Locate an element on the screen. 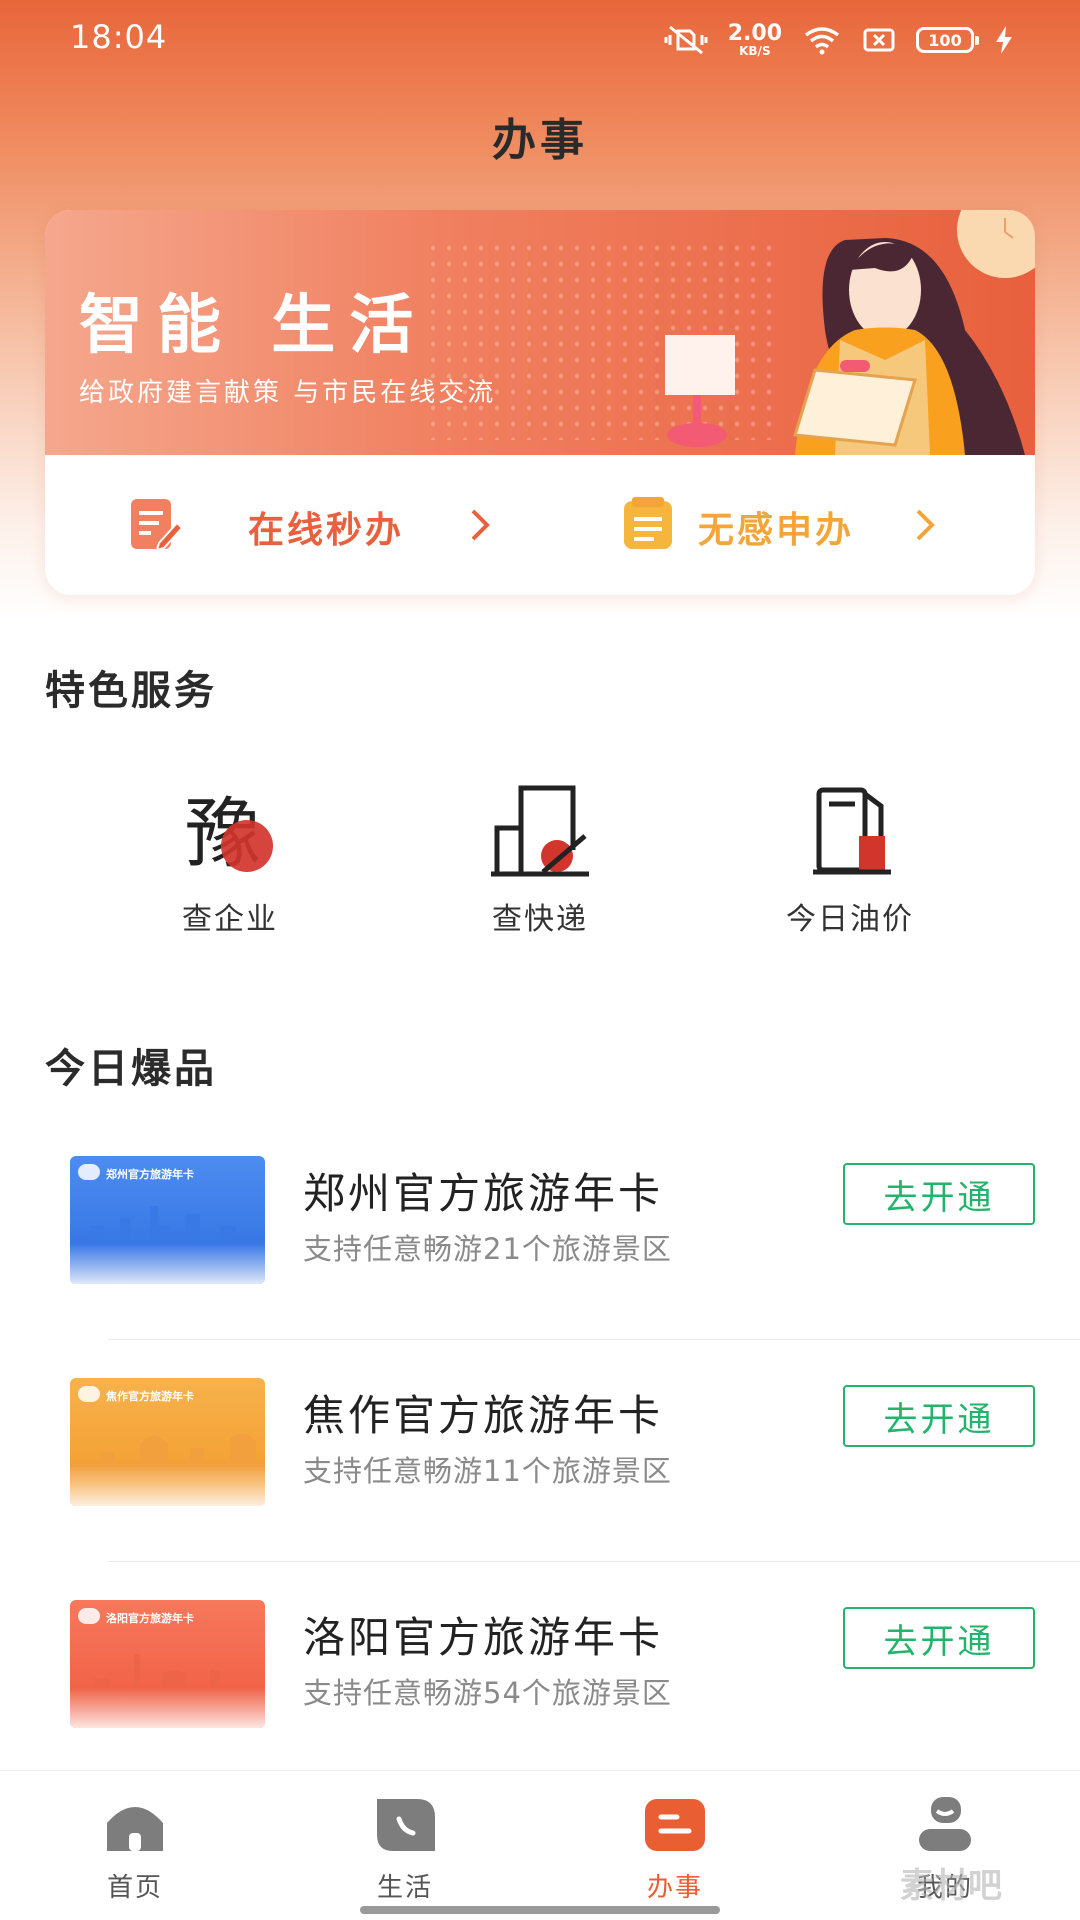 The image size is (1080, 1920). package-icon is located at coordinates (540, 831).